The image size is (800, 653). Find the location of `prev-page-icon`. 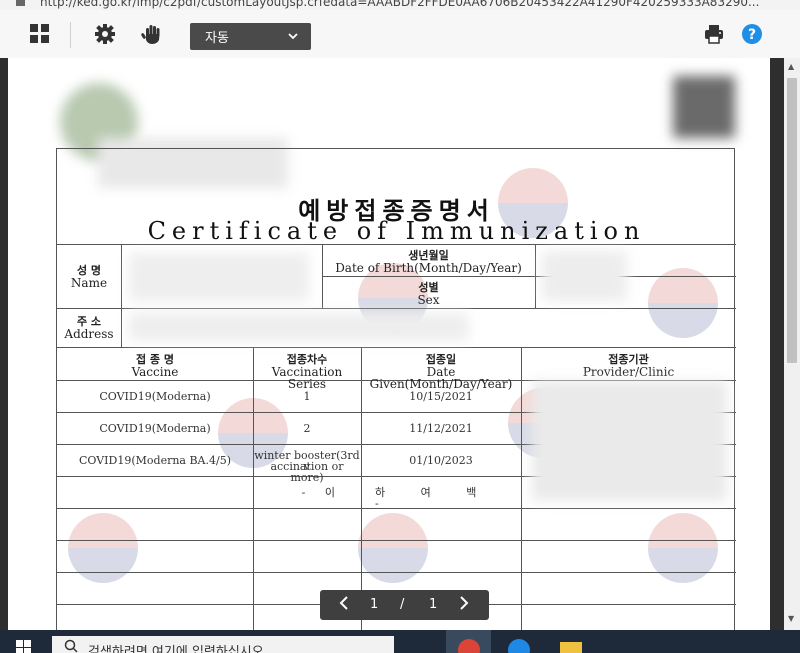

prev-page-icon is located at coordinates (344, 605).